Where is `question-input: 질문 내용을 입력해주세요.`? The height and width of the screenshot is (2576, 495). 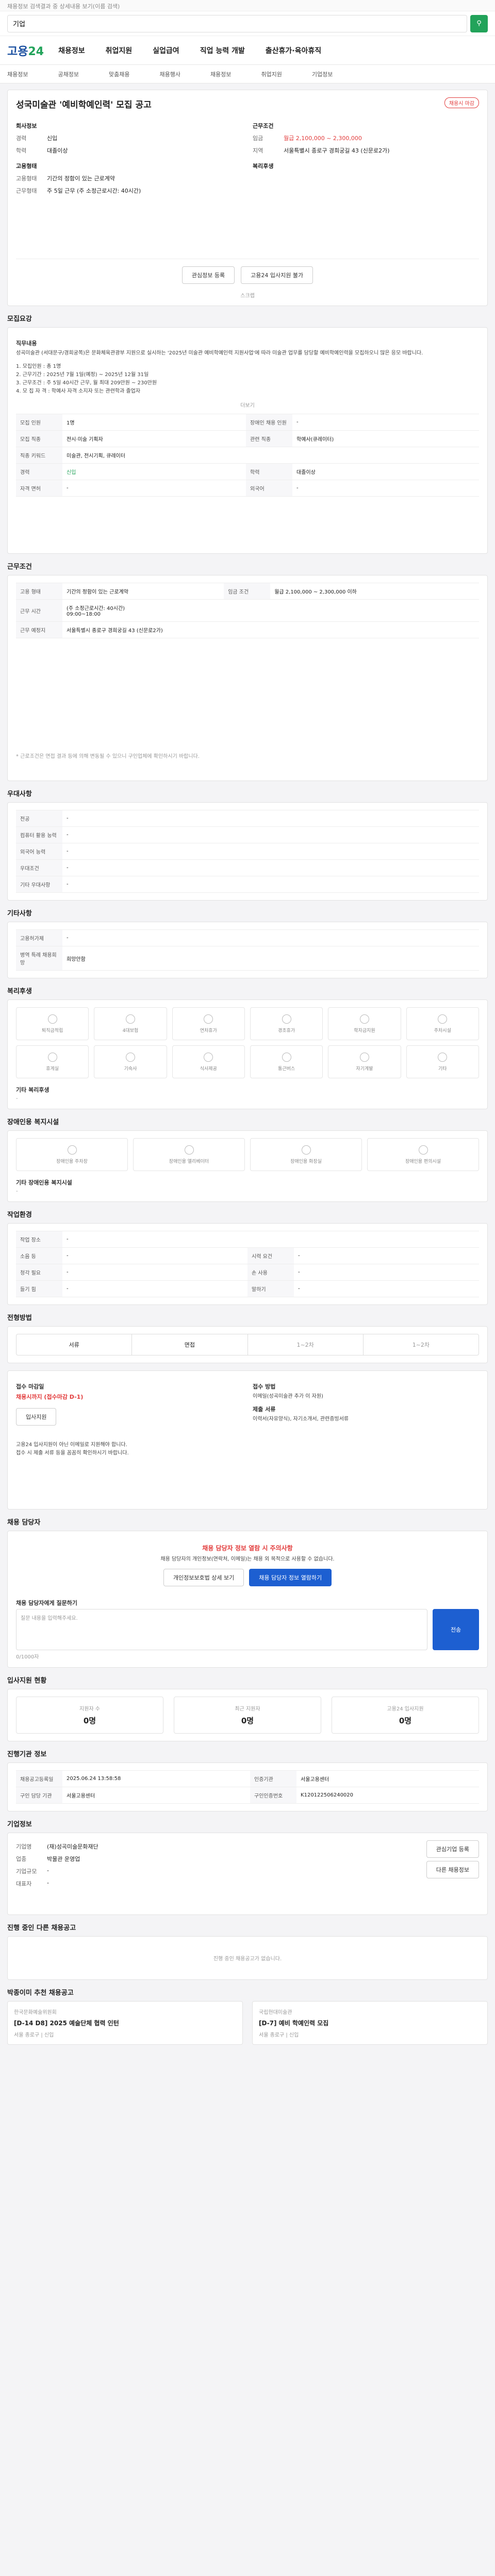
question-input: 질문 내용을 입력해주세요. is located at coordinates (222, 1629).